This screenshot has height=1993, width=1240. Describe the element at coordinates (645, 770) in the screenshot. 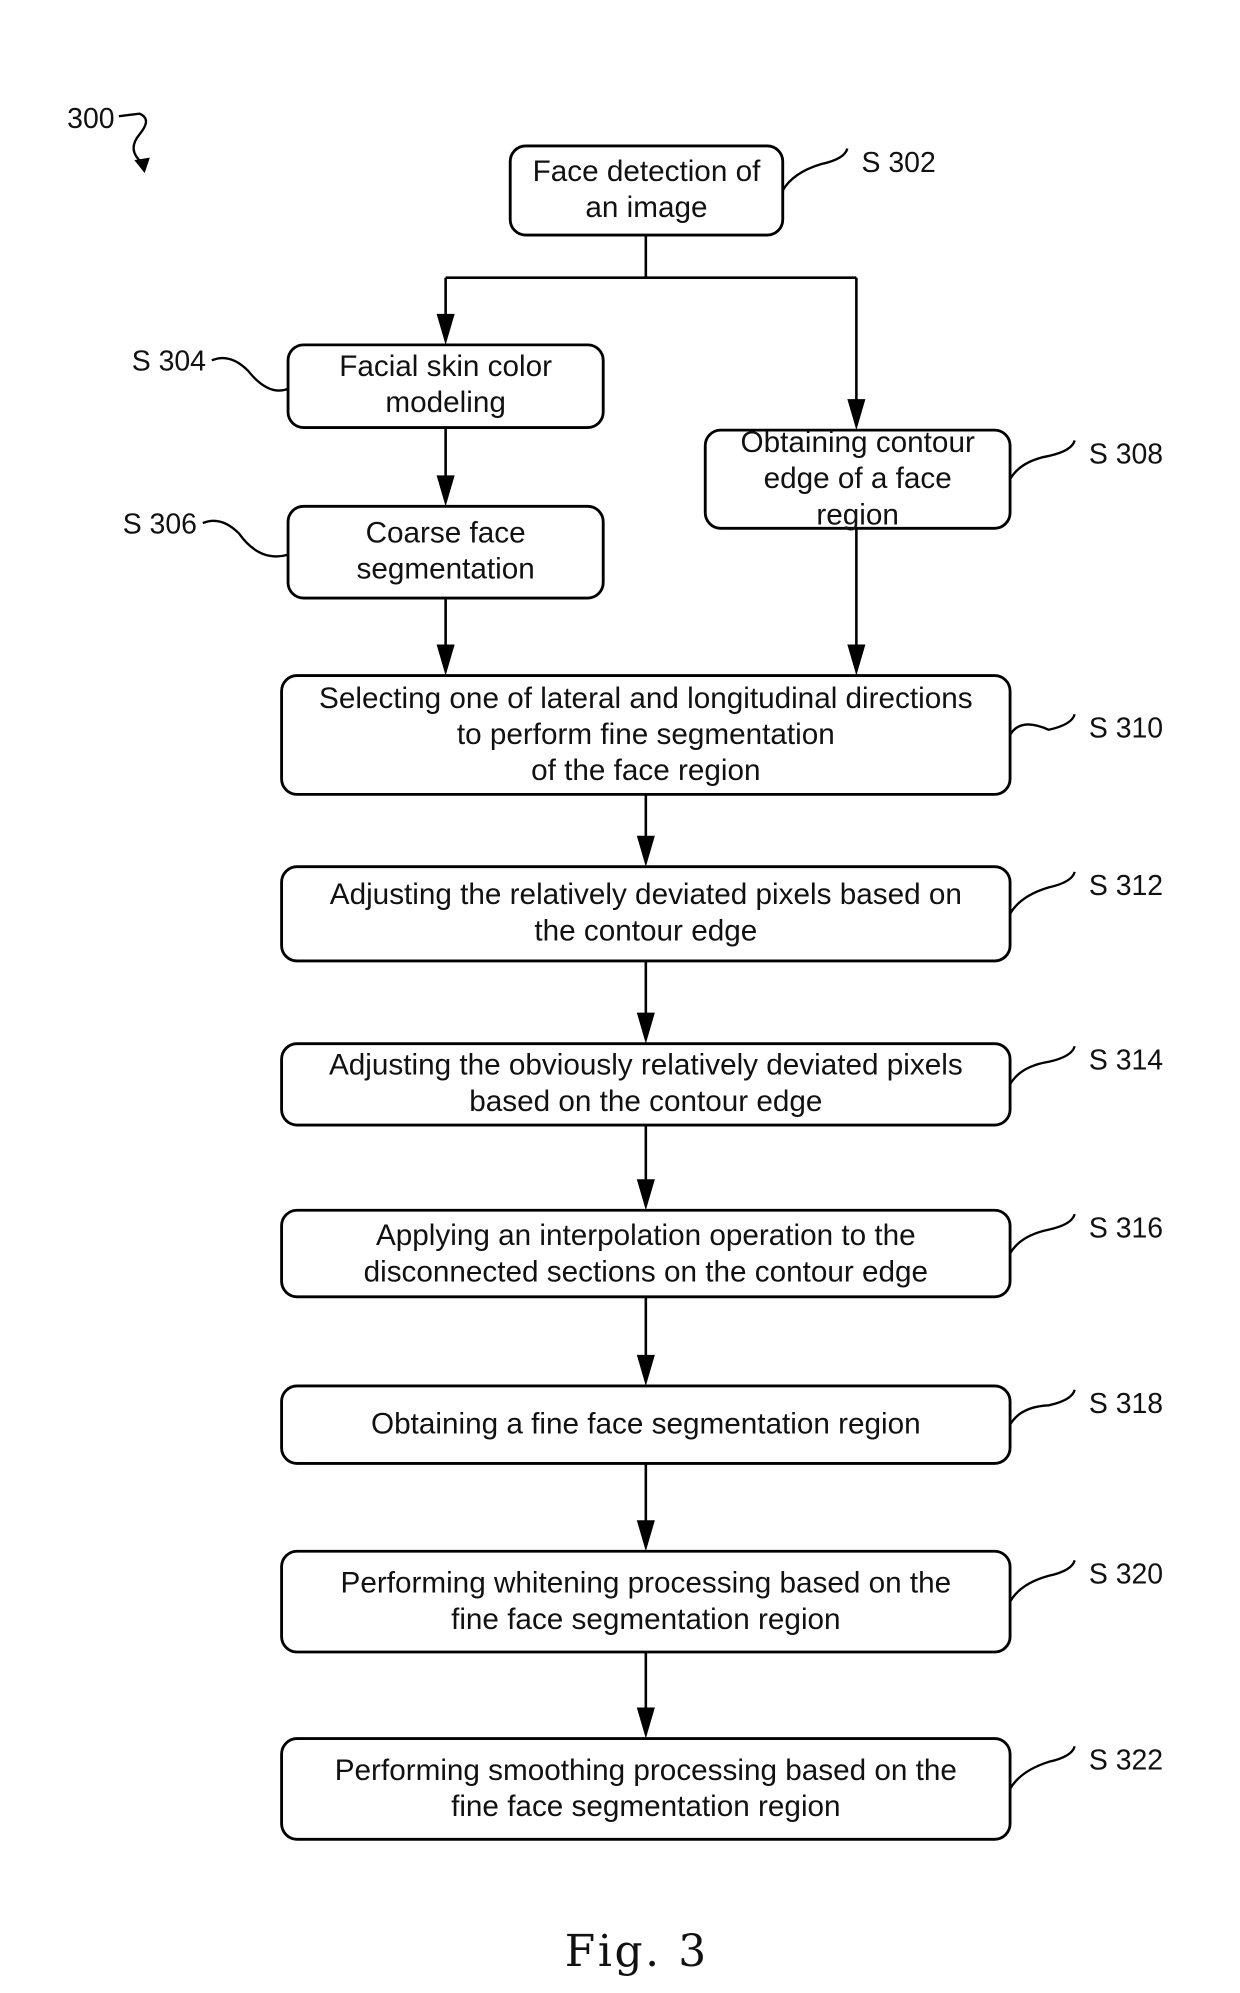

I see `step-text-line: of the face region` at that location.